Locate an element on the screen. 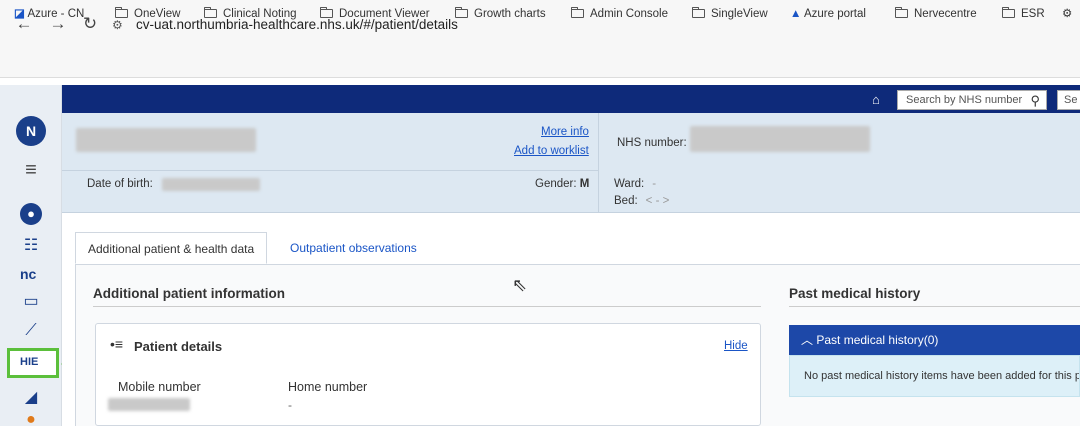 The width and height of the screenshot is (1080, 426). bookmark-clinical-noting: Clinical Noting is located at coordinates (250, 14).